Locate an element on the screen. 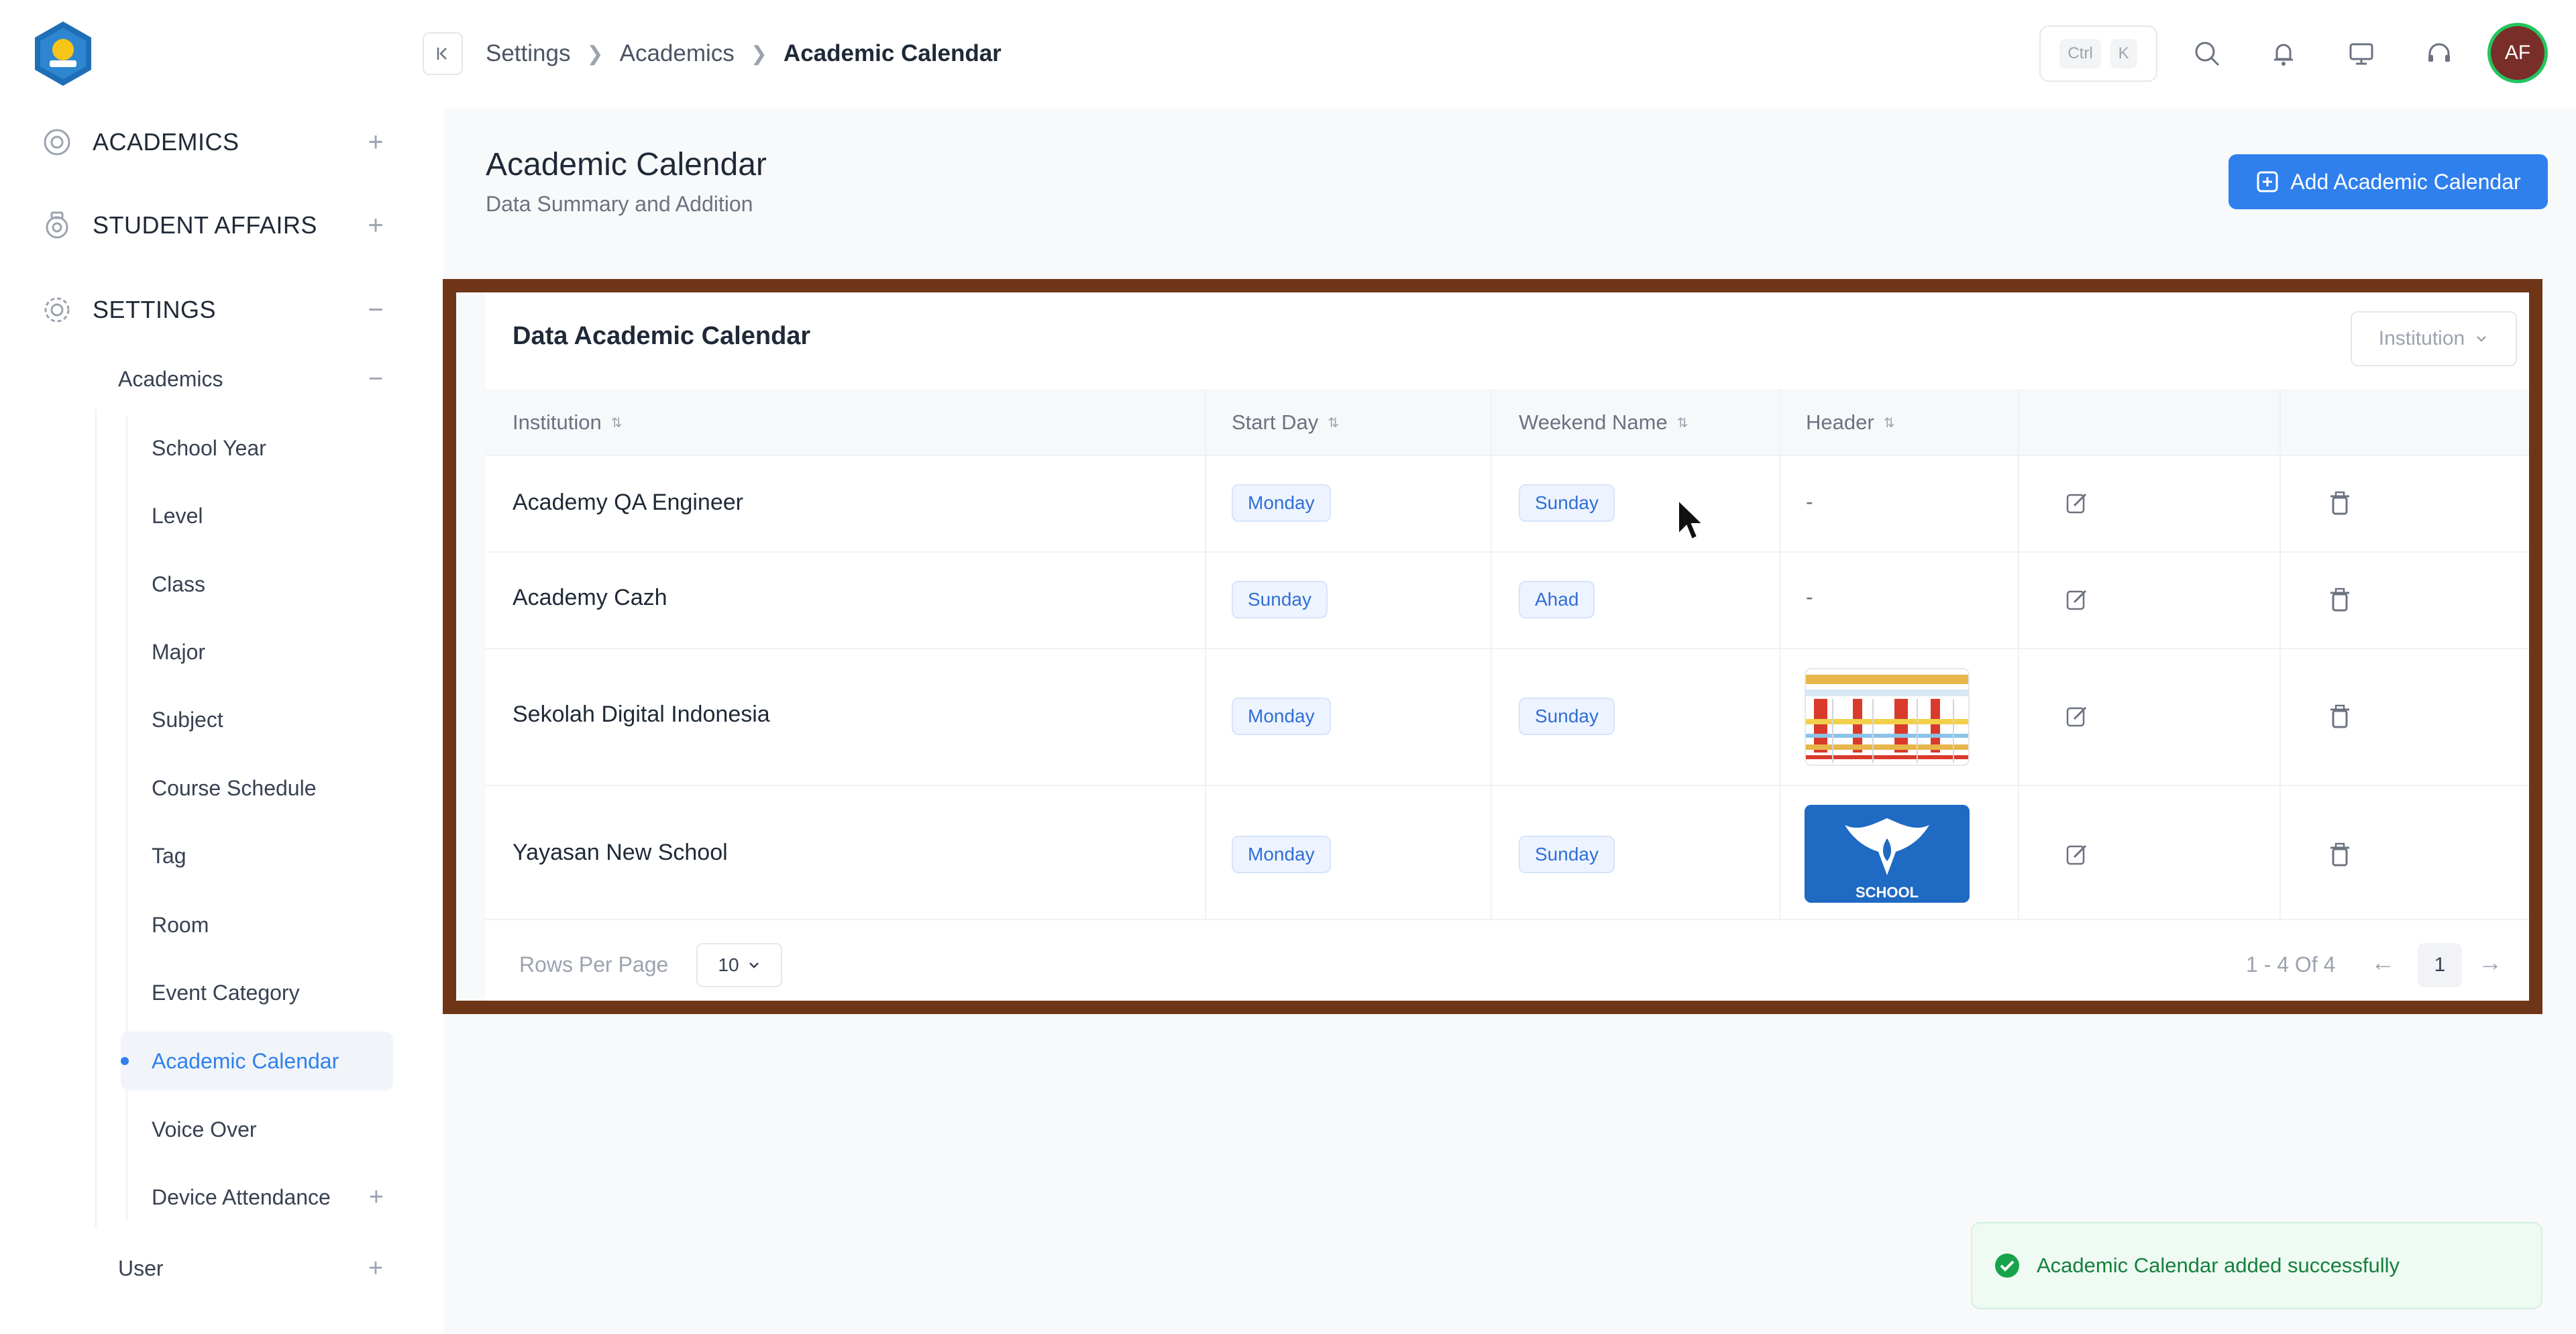 The height and width of the screenshot is (1334, 2576). rows-per-page-label: Rows Per Page is located at coordinates (594, 964).